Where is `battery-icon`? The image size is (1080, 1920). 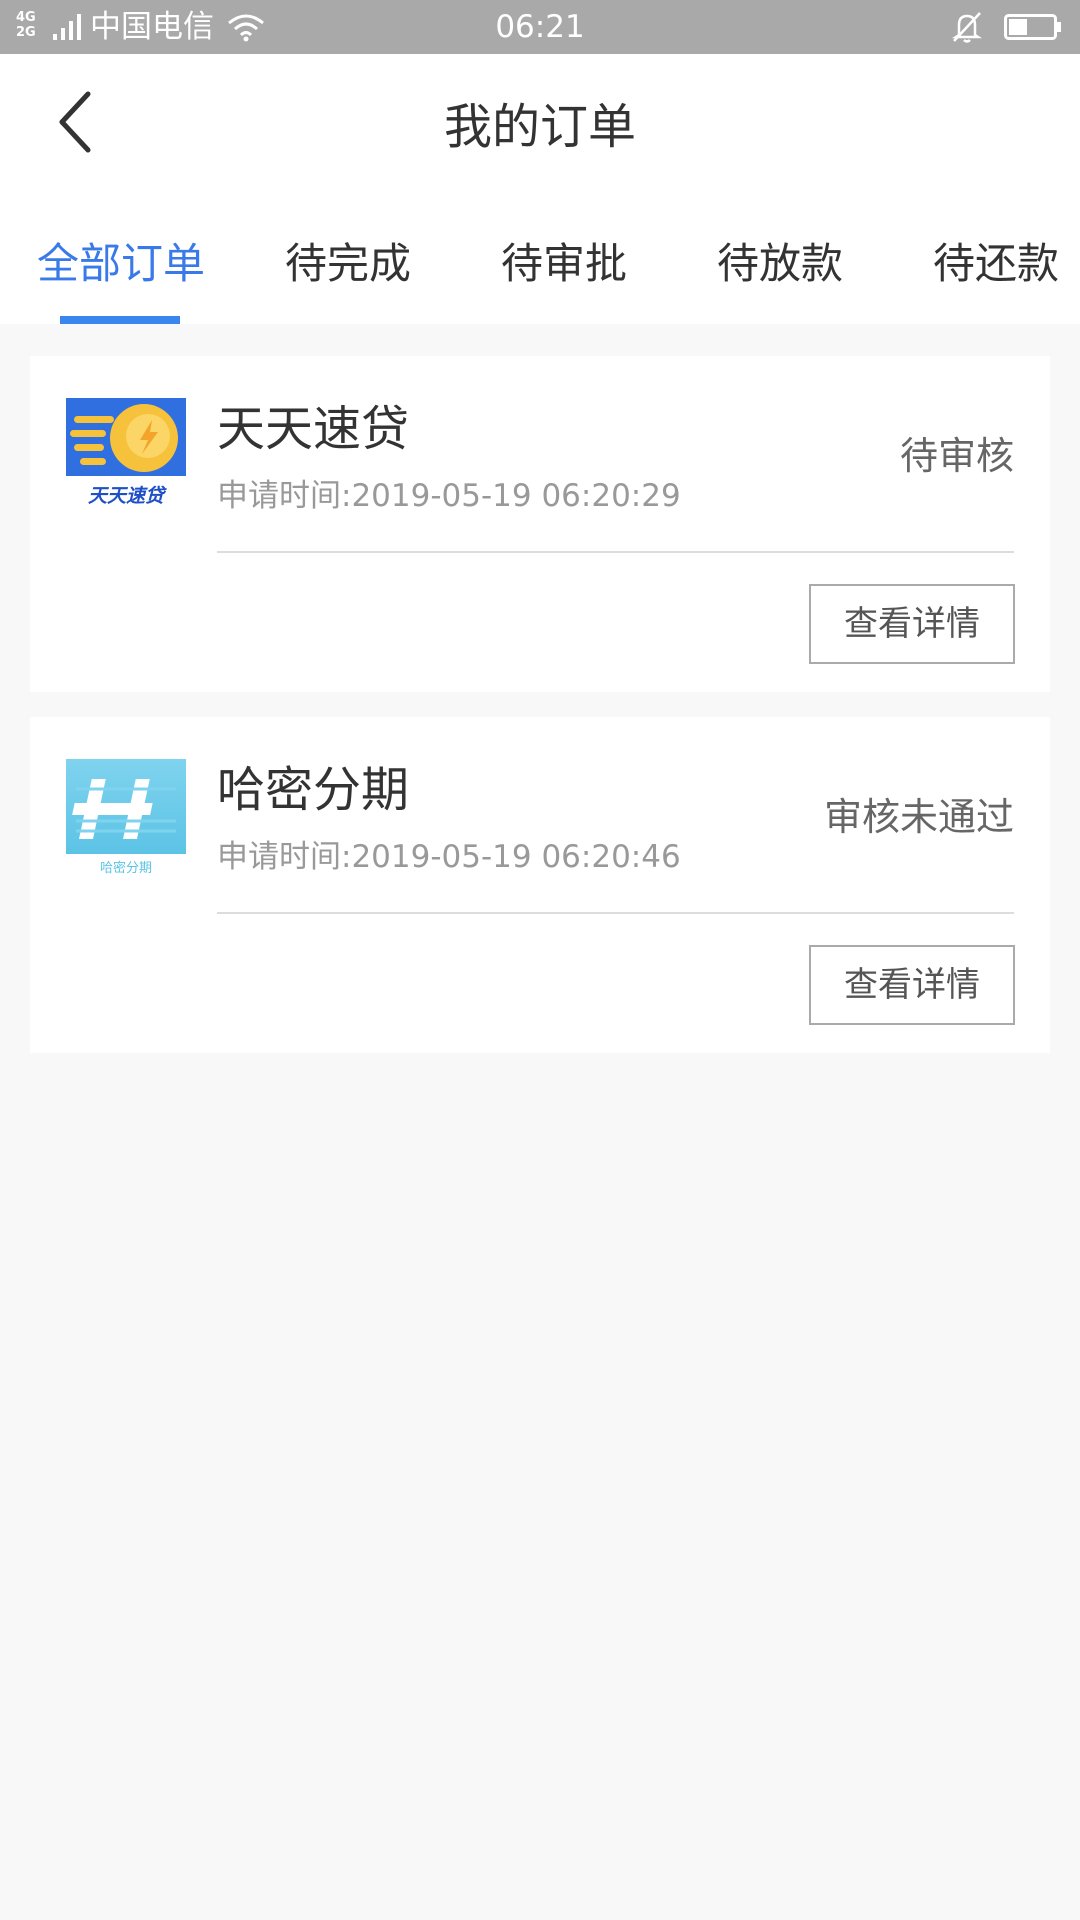 battery-icon is located at coordinates (1032, 27).